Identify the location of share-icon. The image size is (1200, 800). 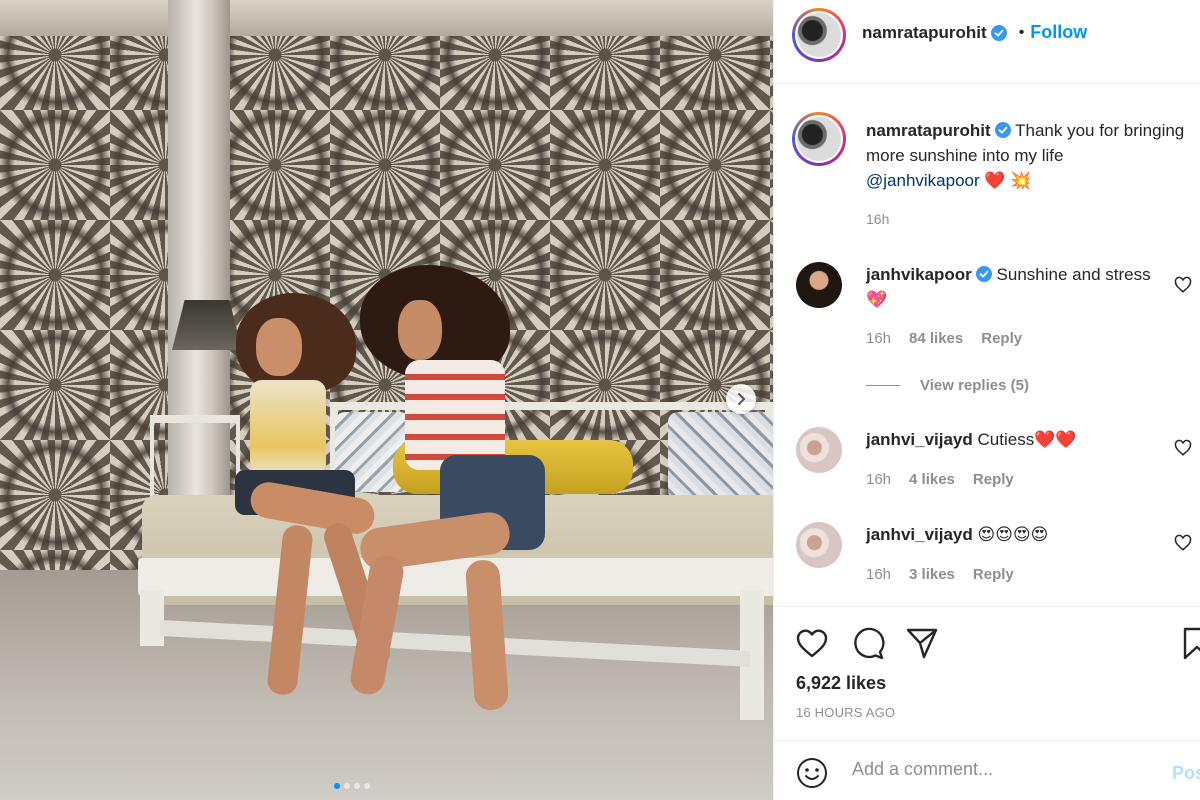
(922, 643).